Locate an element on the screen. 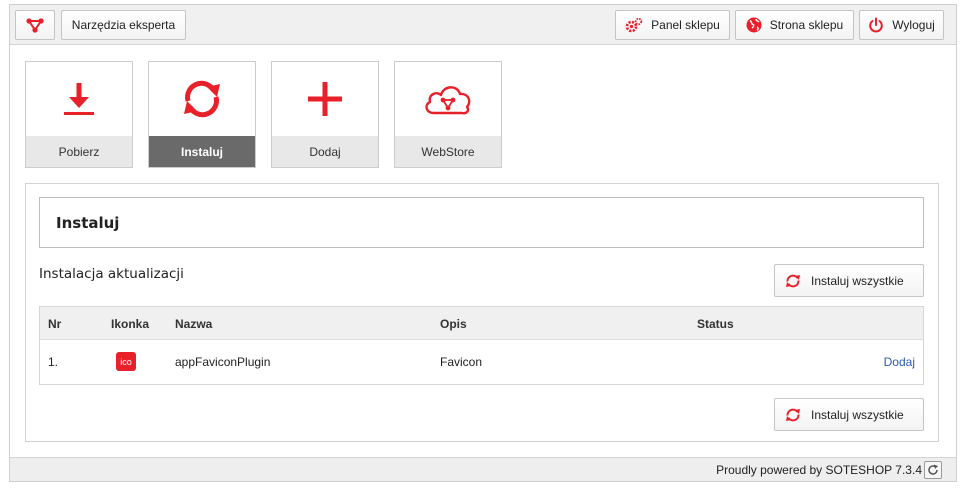  tile-install-label: Instaluj is located at coordinates (202, 151).